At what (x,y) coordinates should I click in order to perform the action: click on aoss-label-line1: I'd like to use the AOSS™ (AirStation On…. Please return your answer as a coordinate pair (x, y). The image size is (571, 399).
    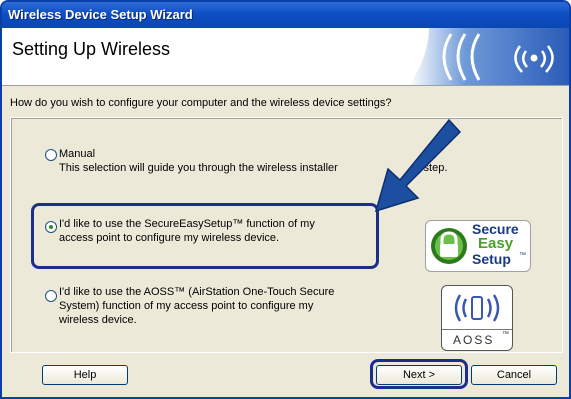
    Looking at the image, I should click on (196, 292).